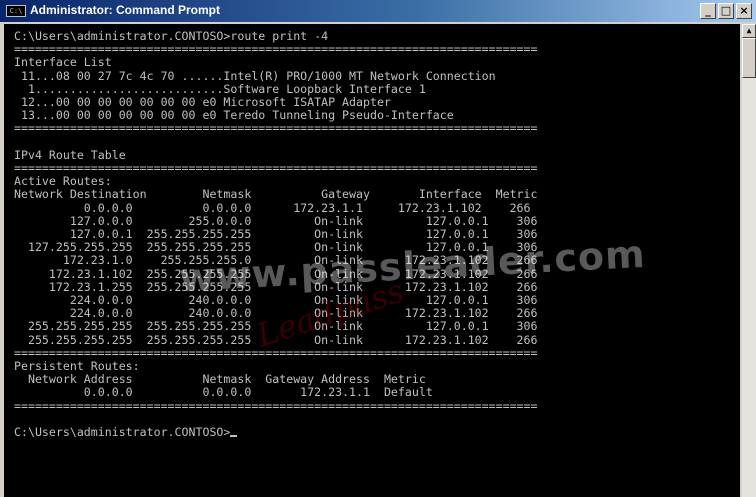 The height and width of the screenshot is (497, 756). What do you see at coordinates (16, 11) in the screenshot?
I see `console-app-icon: C:\` at bounding box center [16, 11].